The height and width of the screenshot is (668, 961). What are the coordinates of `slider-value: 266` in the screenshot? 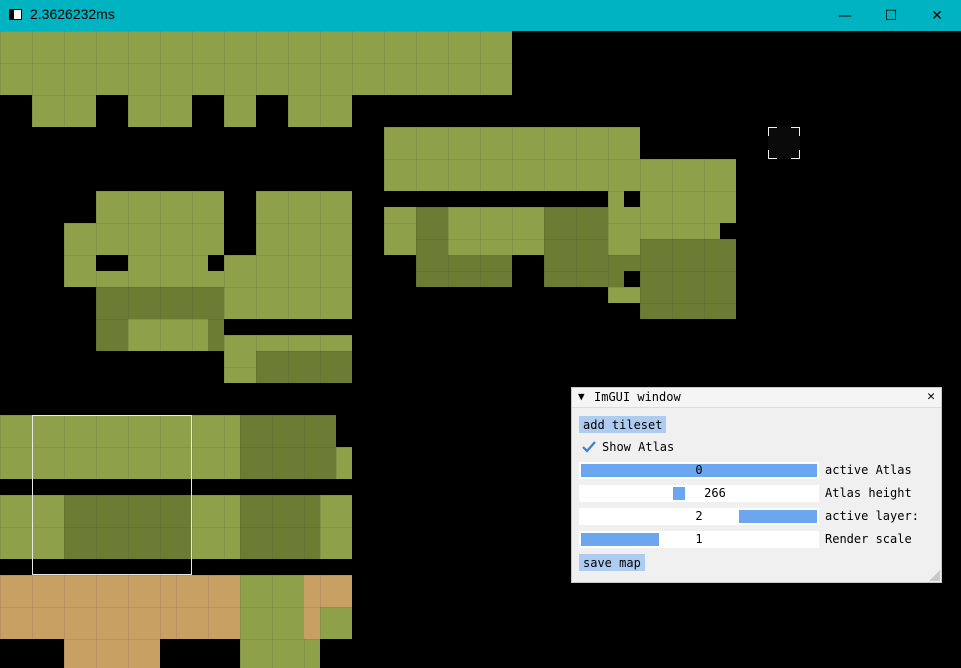 It's located at (715, 493).